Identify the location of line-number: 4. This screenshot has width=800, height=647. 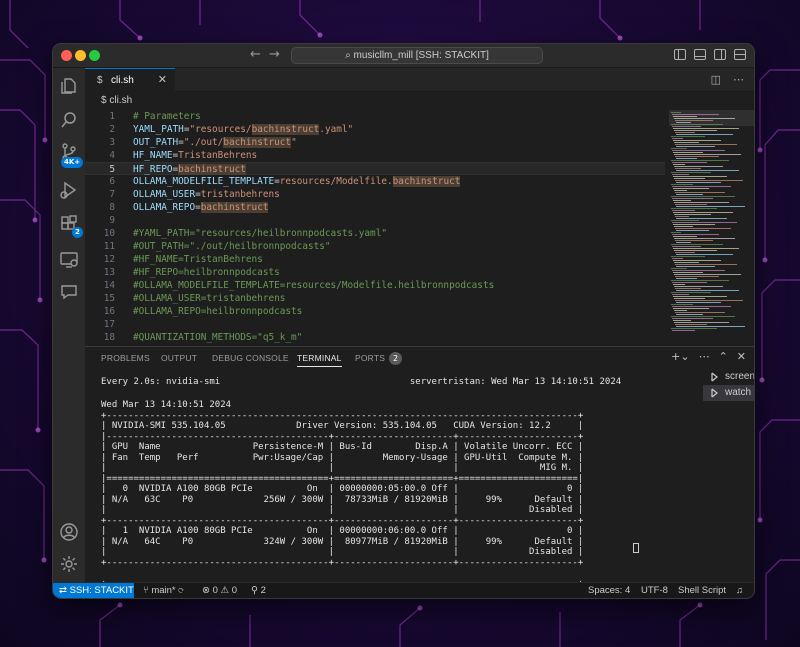
(112, 155).